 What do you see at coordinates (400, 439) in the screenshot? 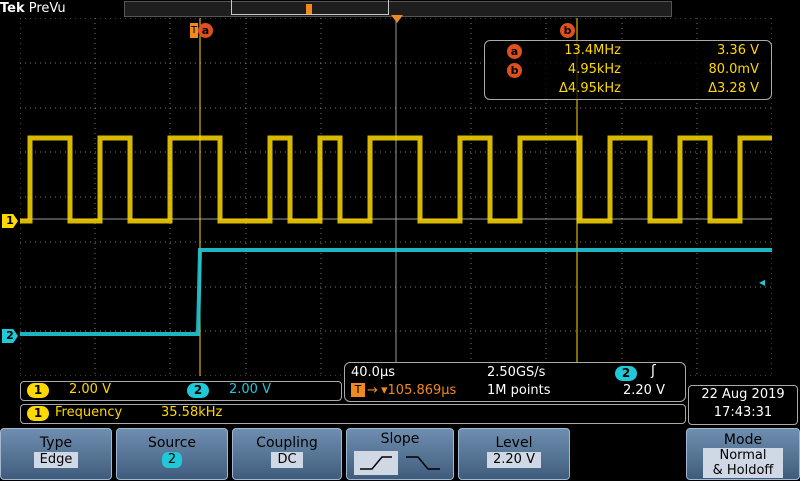
I see `softkey-slope-label: Slope` at bounding box center [400, 439].